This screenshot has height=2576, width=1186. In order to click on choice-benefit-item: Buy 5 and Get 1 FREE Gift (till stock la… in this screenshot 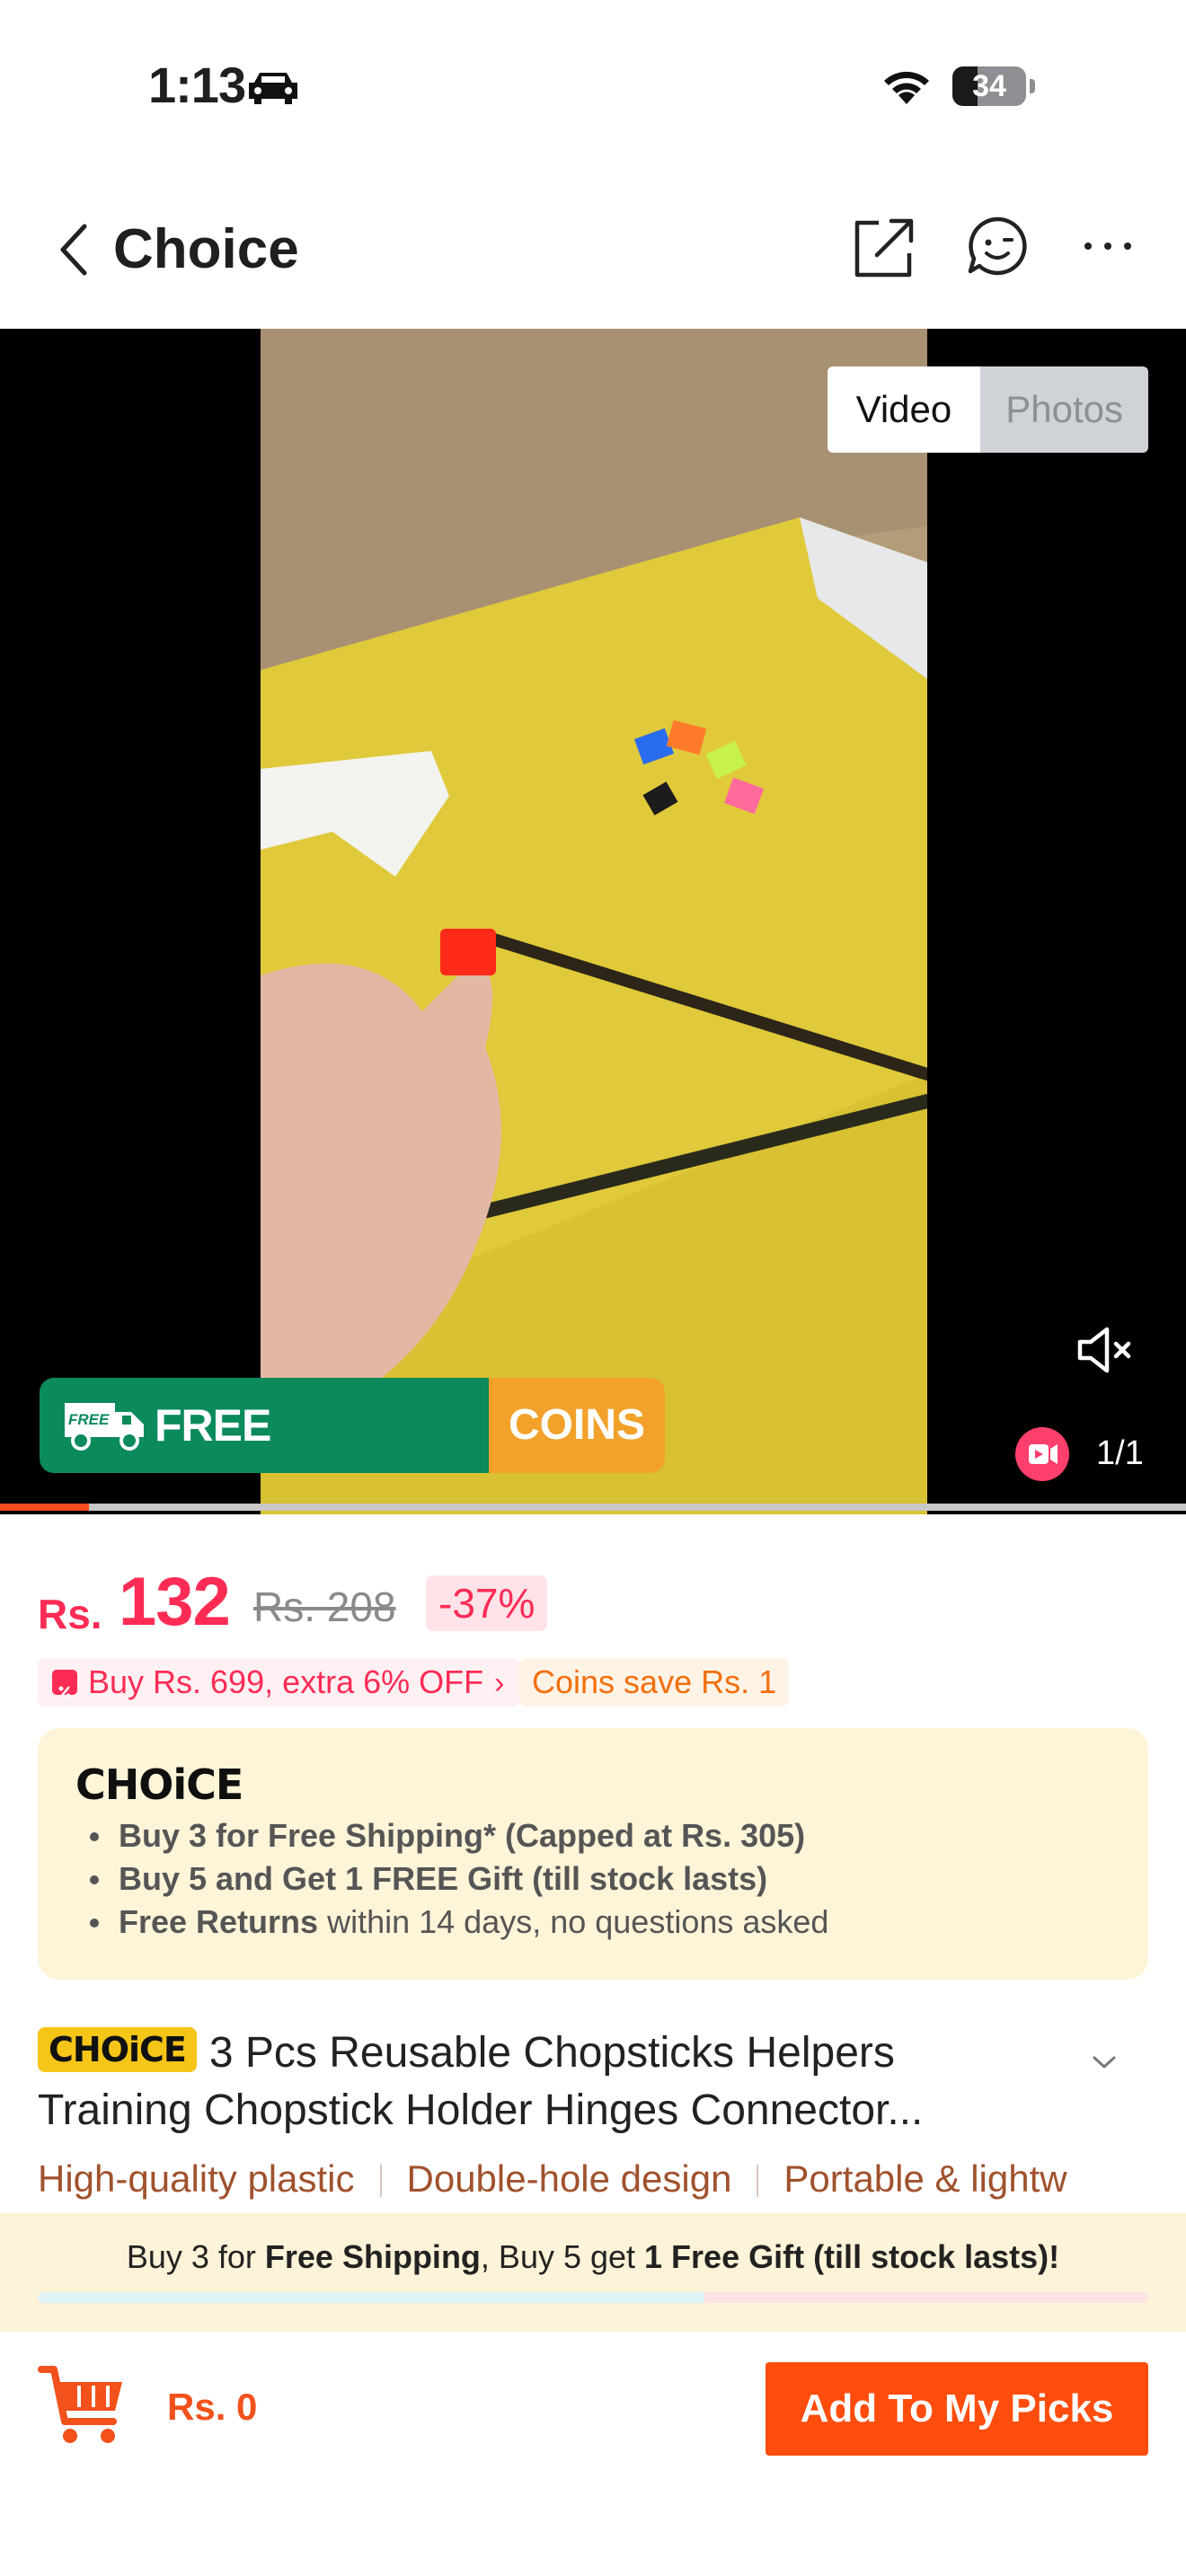, I will do `click(455, 1879)`.